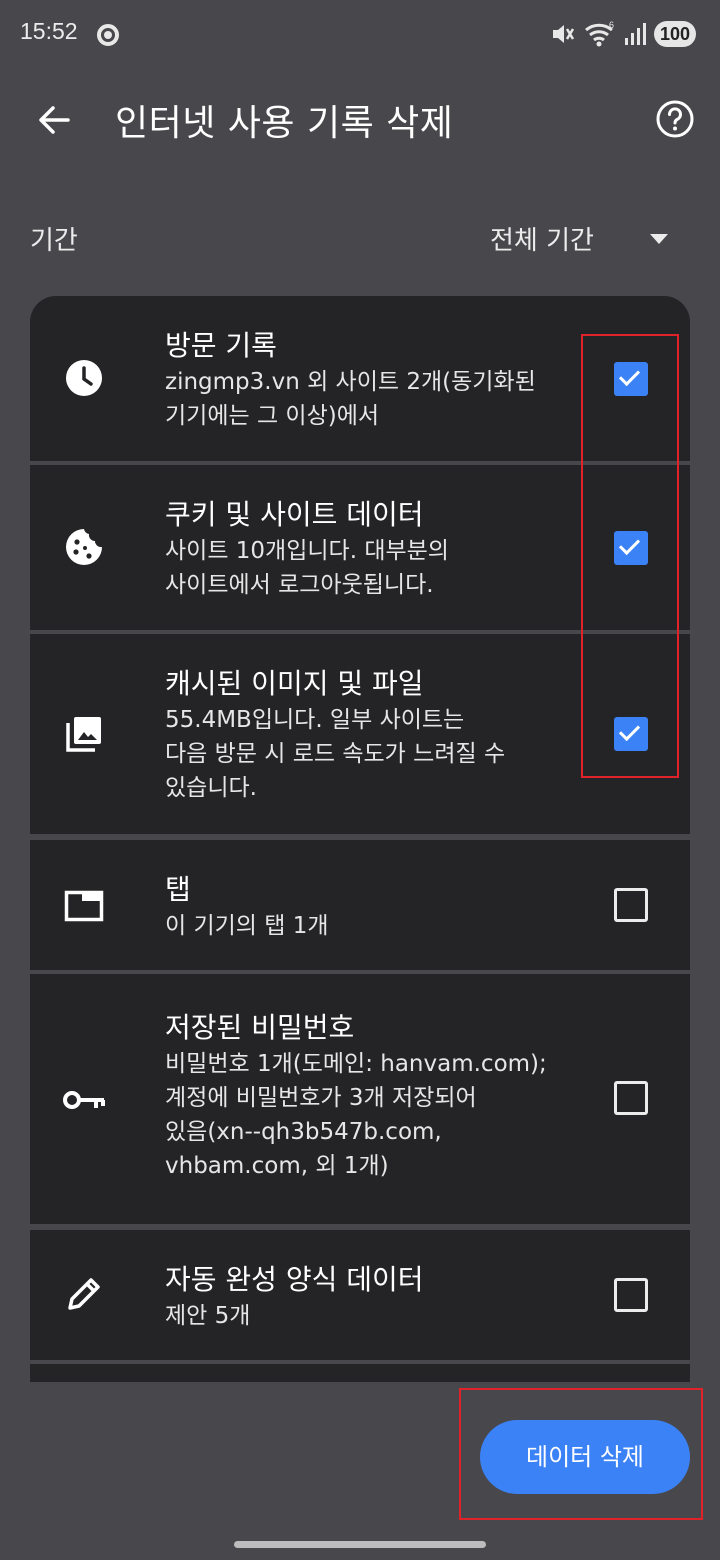 The width and height of the screenshot is (720, 1560). Describe the element at coordinates (675, 34) in the screenshot. I see `battery-indicator: 100` at that location.